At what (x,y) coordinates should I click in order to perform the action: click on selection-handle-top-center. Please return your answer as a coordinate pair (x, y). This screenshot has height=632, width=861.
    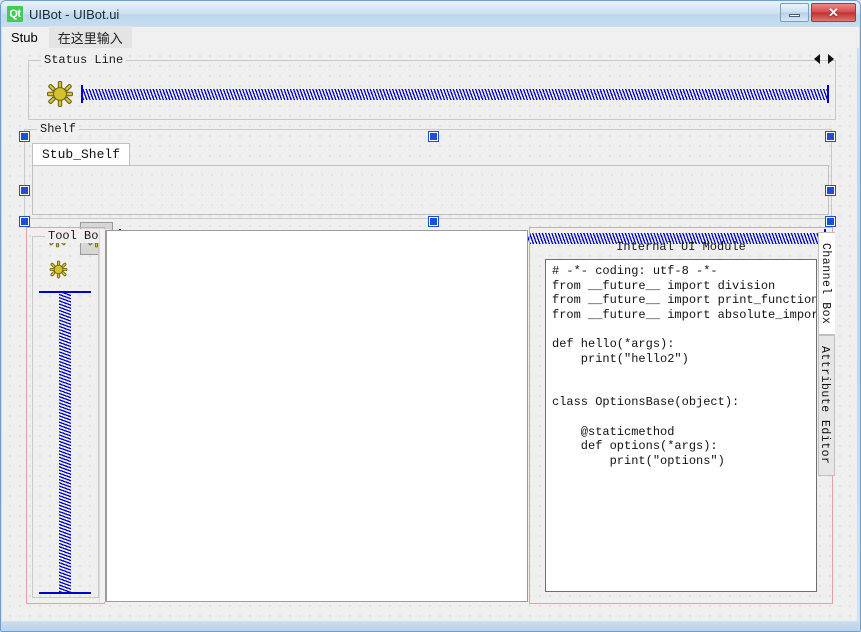
    Looking at the image, I should click on (433, 136).